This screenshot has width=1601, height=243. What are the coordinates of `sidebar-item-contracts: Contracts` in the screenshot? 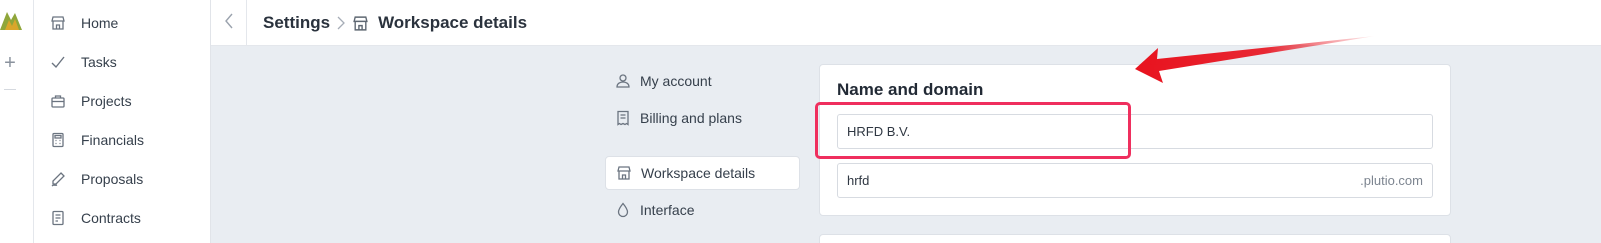 It's located at (94, 218).